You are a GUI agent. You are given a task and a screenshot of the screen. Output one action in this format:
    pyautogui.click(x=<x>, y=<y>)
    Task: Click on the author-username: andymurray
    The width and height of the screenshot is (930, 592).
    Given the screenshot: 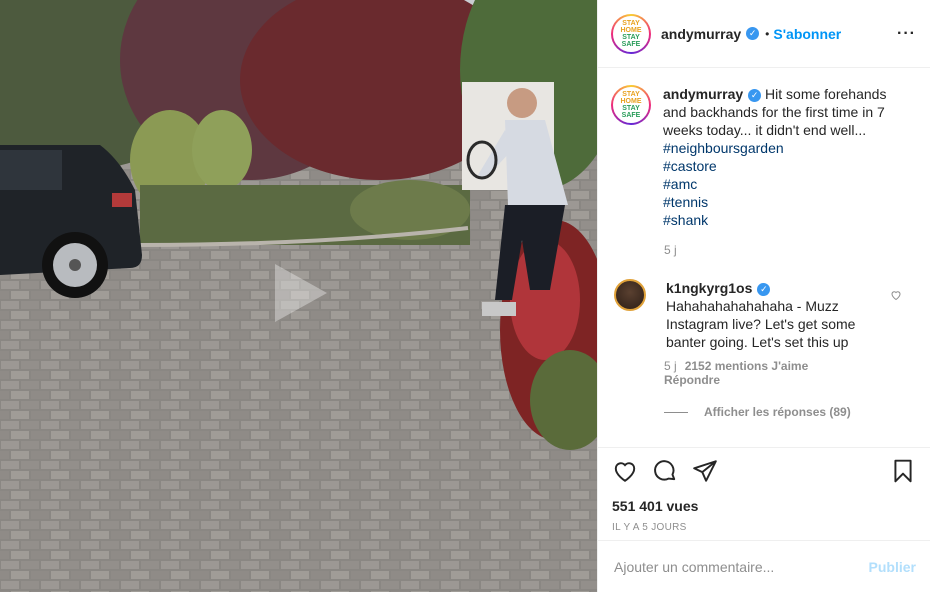 What is the action you would take?
    pyautogui.click(x=701, y=34)
    